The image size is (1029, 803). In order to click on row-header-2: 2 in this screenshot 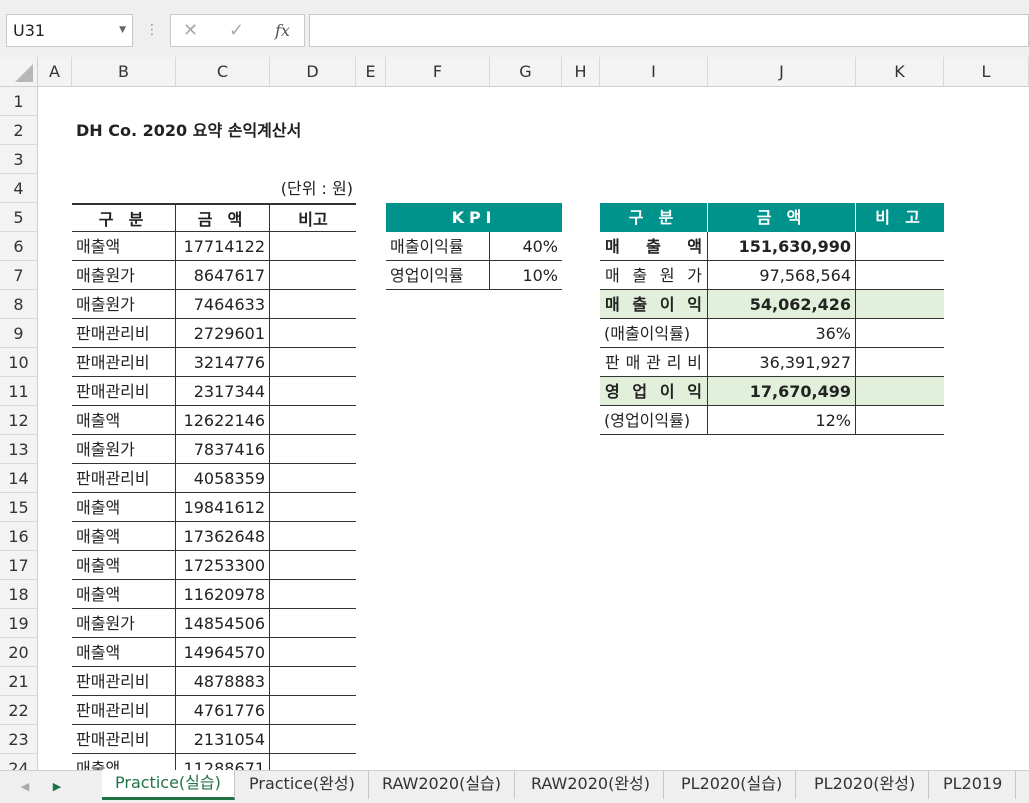, I will do `click(18, 130)`.